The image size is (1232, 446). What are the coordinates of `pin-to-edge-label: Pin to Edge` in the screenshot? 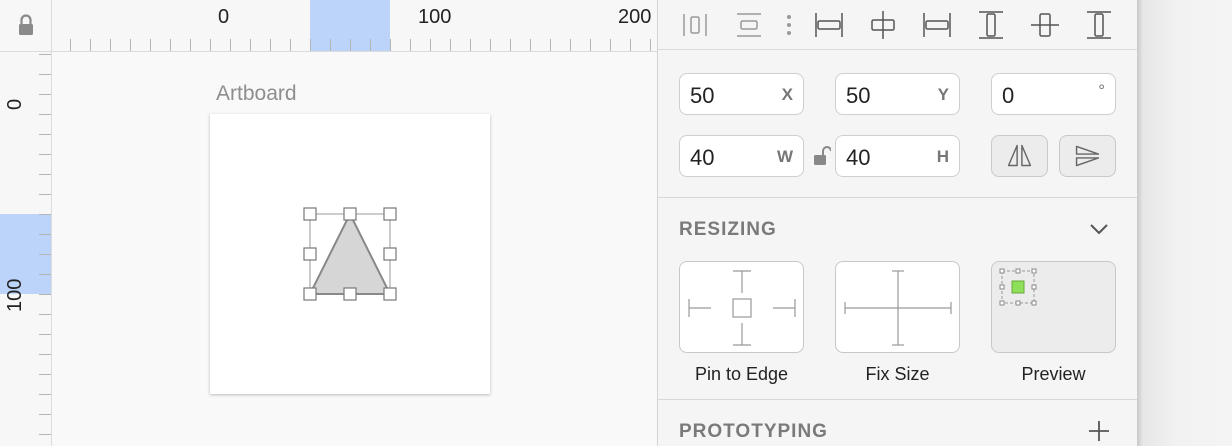 It's located at (741, 374).